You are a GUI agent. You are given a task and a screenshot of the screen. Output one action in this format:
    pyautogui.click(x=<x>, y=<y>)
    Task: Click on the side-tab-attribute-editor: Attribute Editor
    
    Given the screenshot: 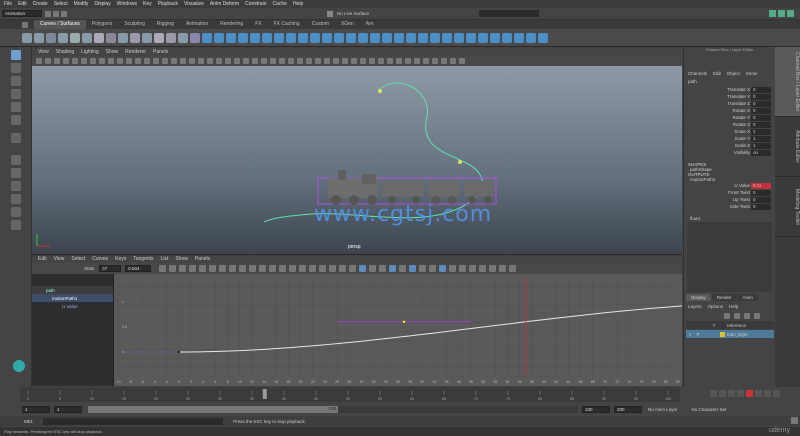 What is the action you would take?
    pyautogui.click(x=787, y=147)
    